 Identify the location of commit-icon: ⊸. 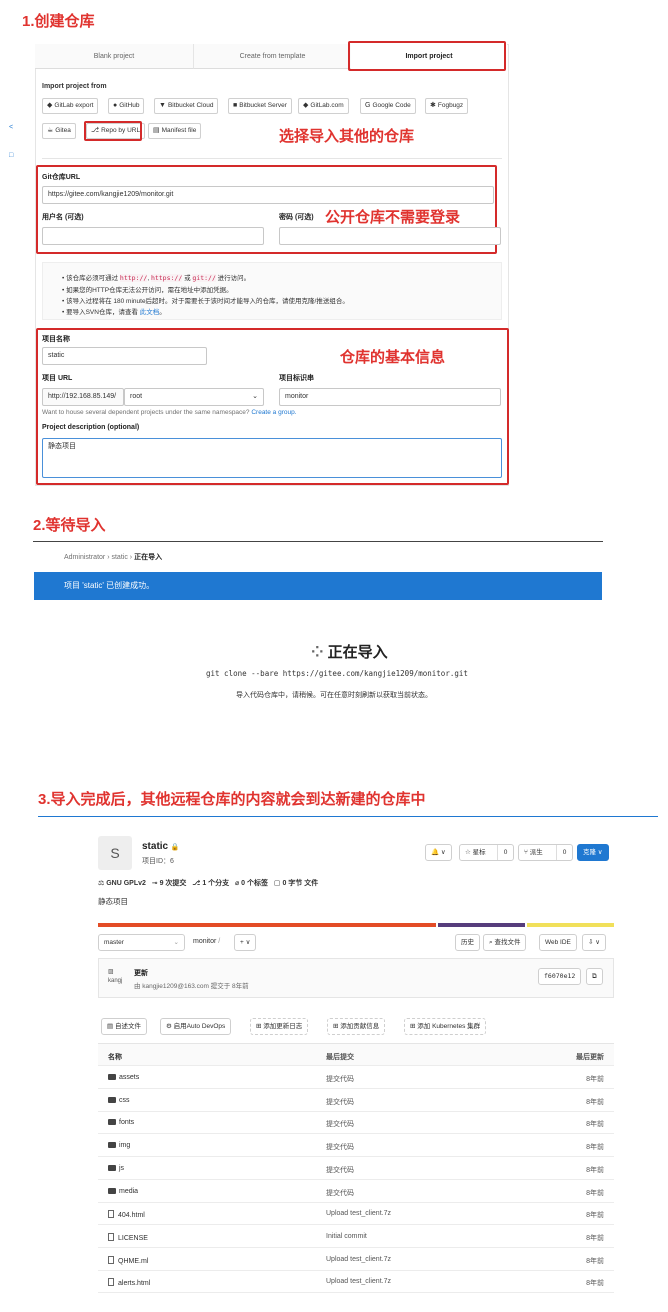
(154, 883).